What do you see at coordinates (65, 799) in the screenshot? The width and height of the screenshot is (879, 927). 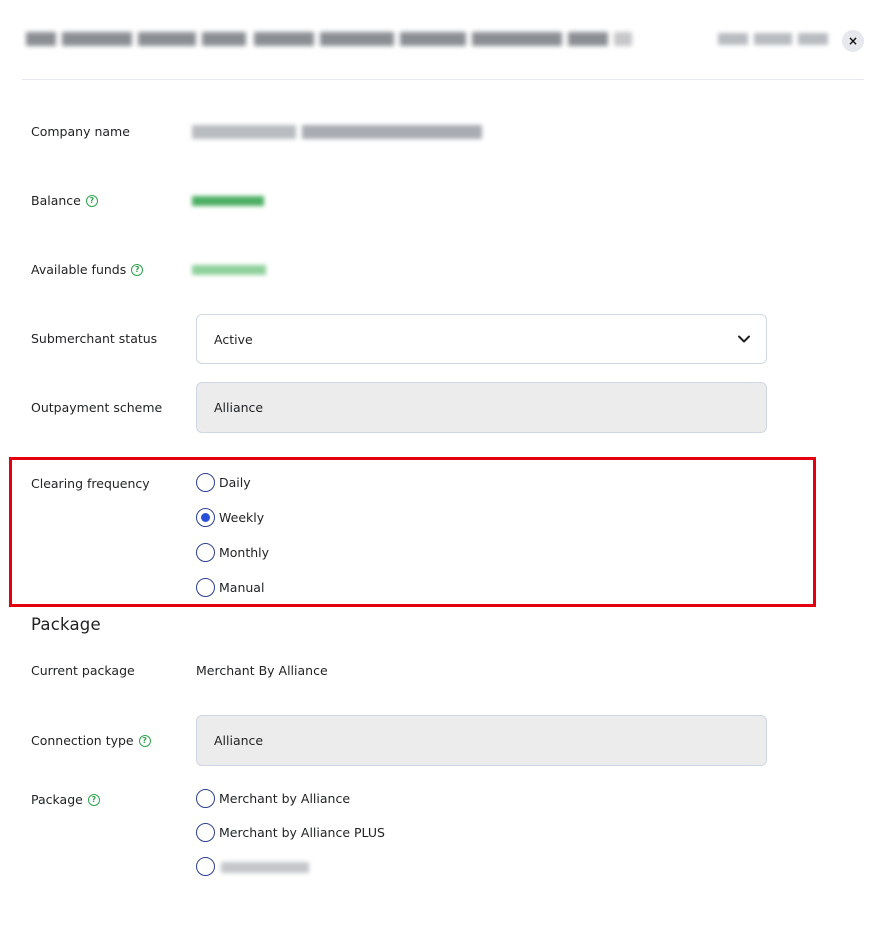 I see `package-label: Package ?` at bounding box center [65, 799].